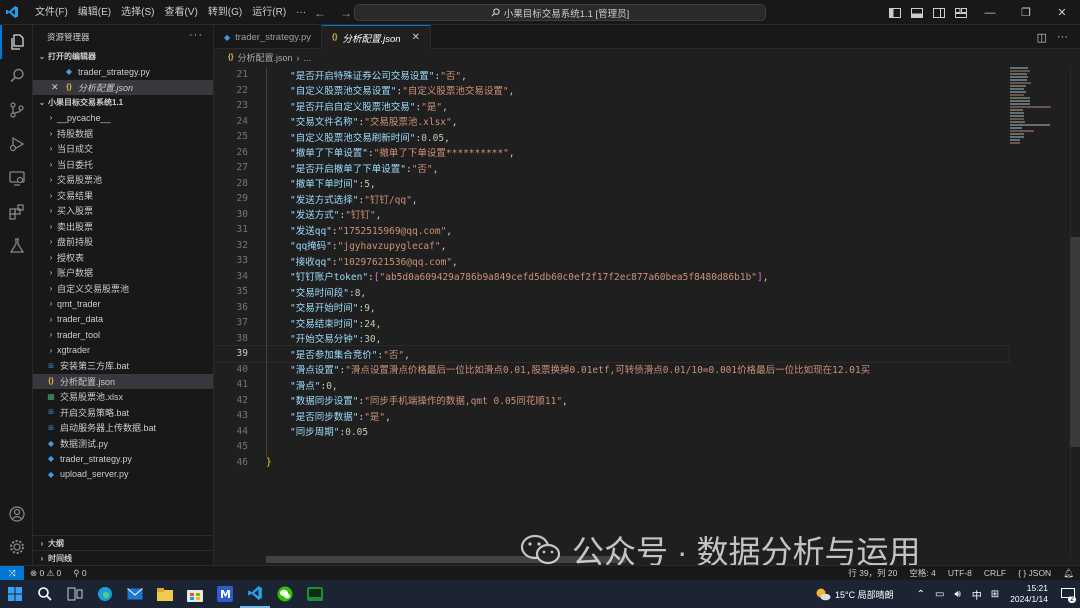  What do you see at coordinates (45, 573) in the screenshot?
I see `problems-indicator: ⊗ 0 ⚠ 0` at bounding box center [45, 573].